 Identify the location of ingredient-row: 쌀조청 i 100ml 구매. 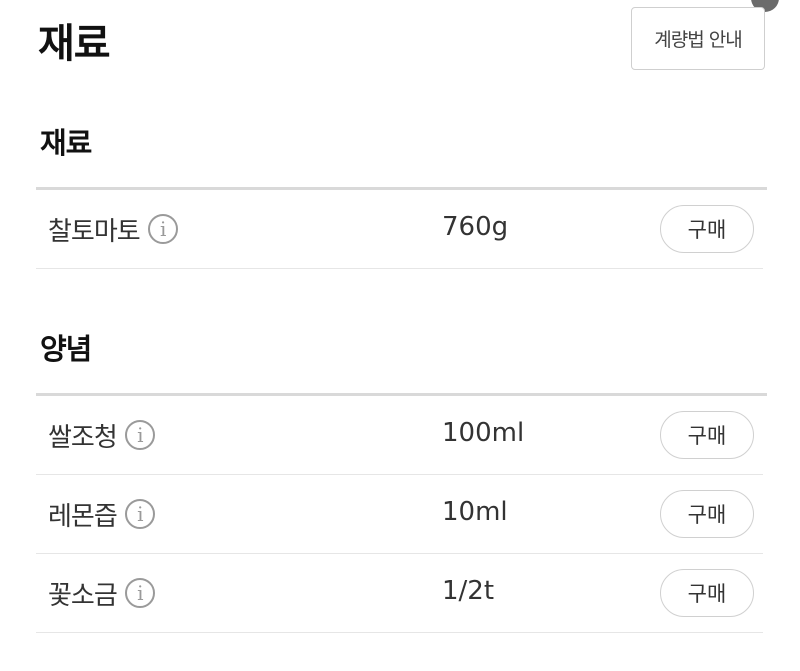
(399, 435).